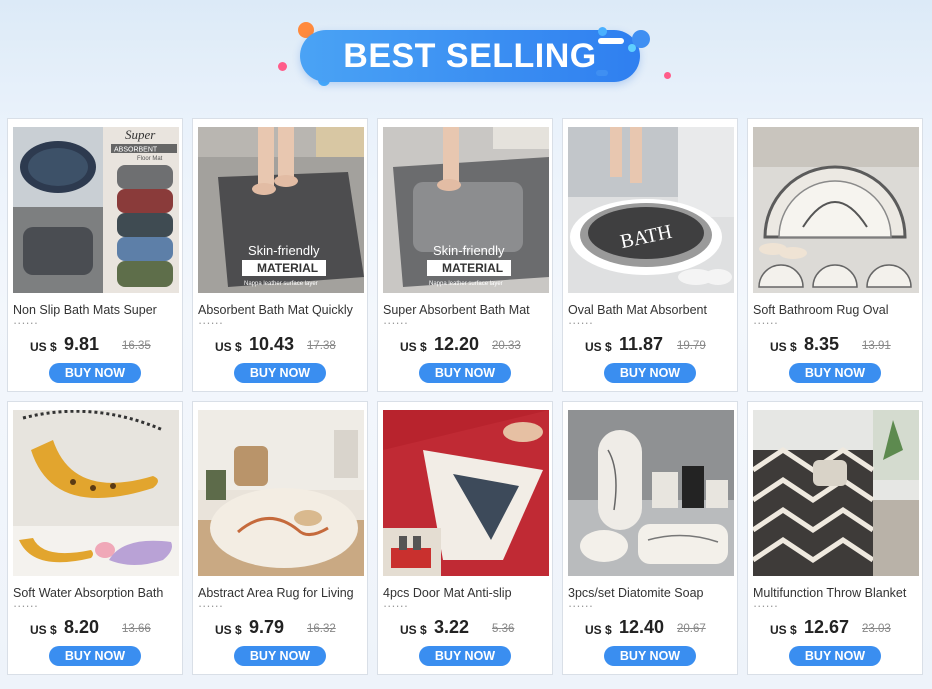  I want to click on sale-price: 8.35, so click(822, 344).